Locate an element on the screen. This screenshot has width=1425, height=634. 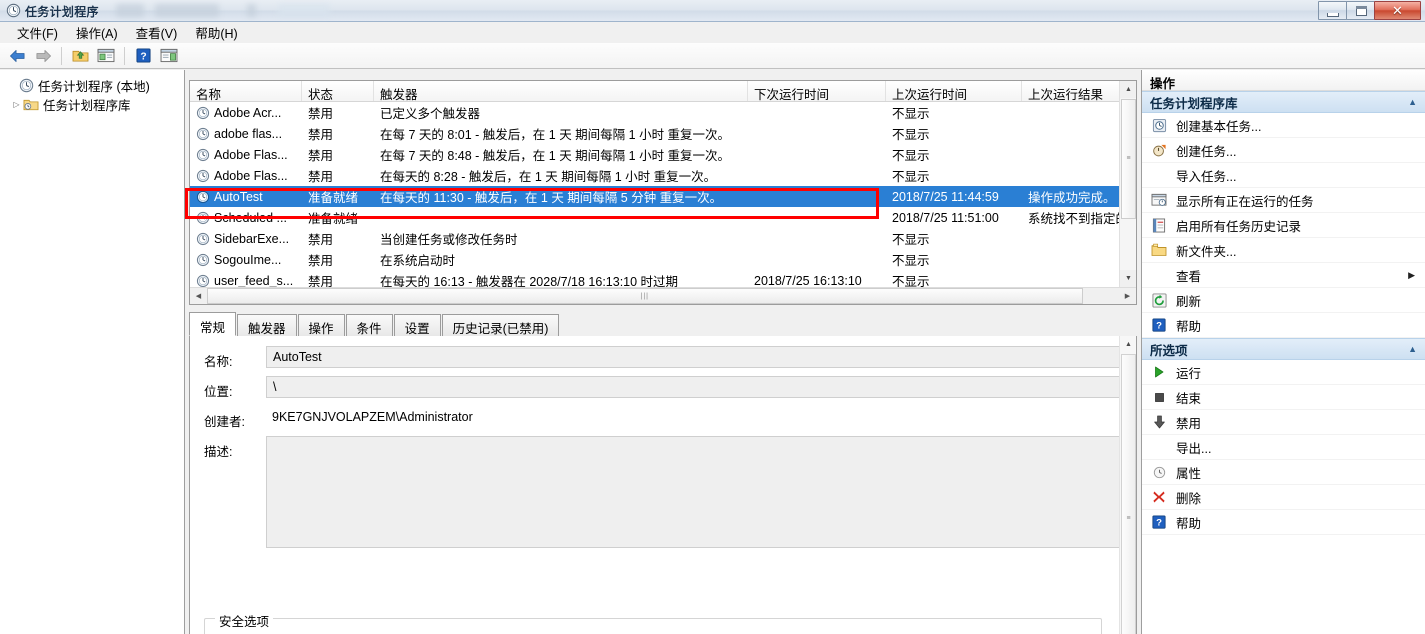
tab-5: 历史记录(已禁用) is located at coordinates (500, 325).